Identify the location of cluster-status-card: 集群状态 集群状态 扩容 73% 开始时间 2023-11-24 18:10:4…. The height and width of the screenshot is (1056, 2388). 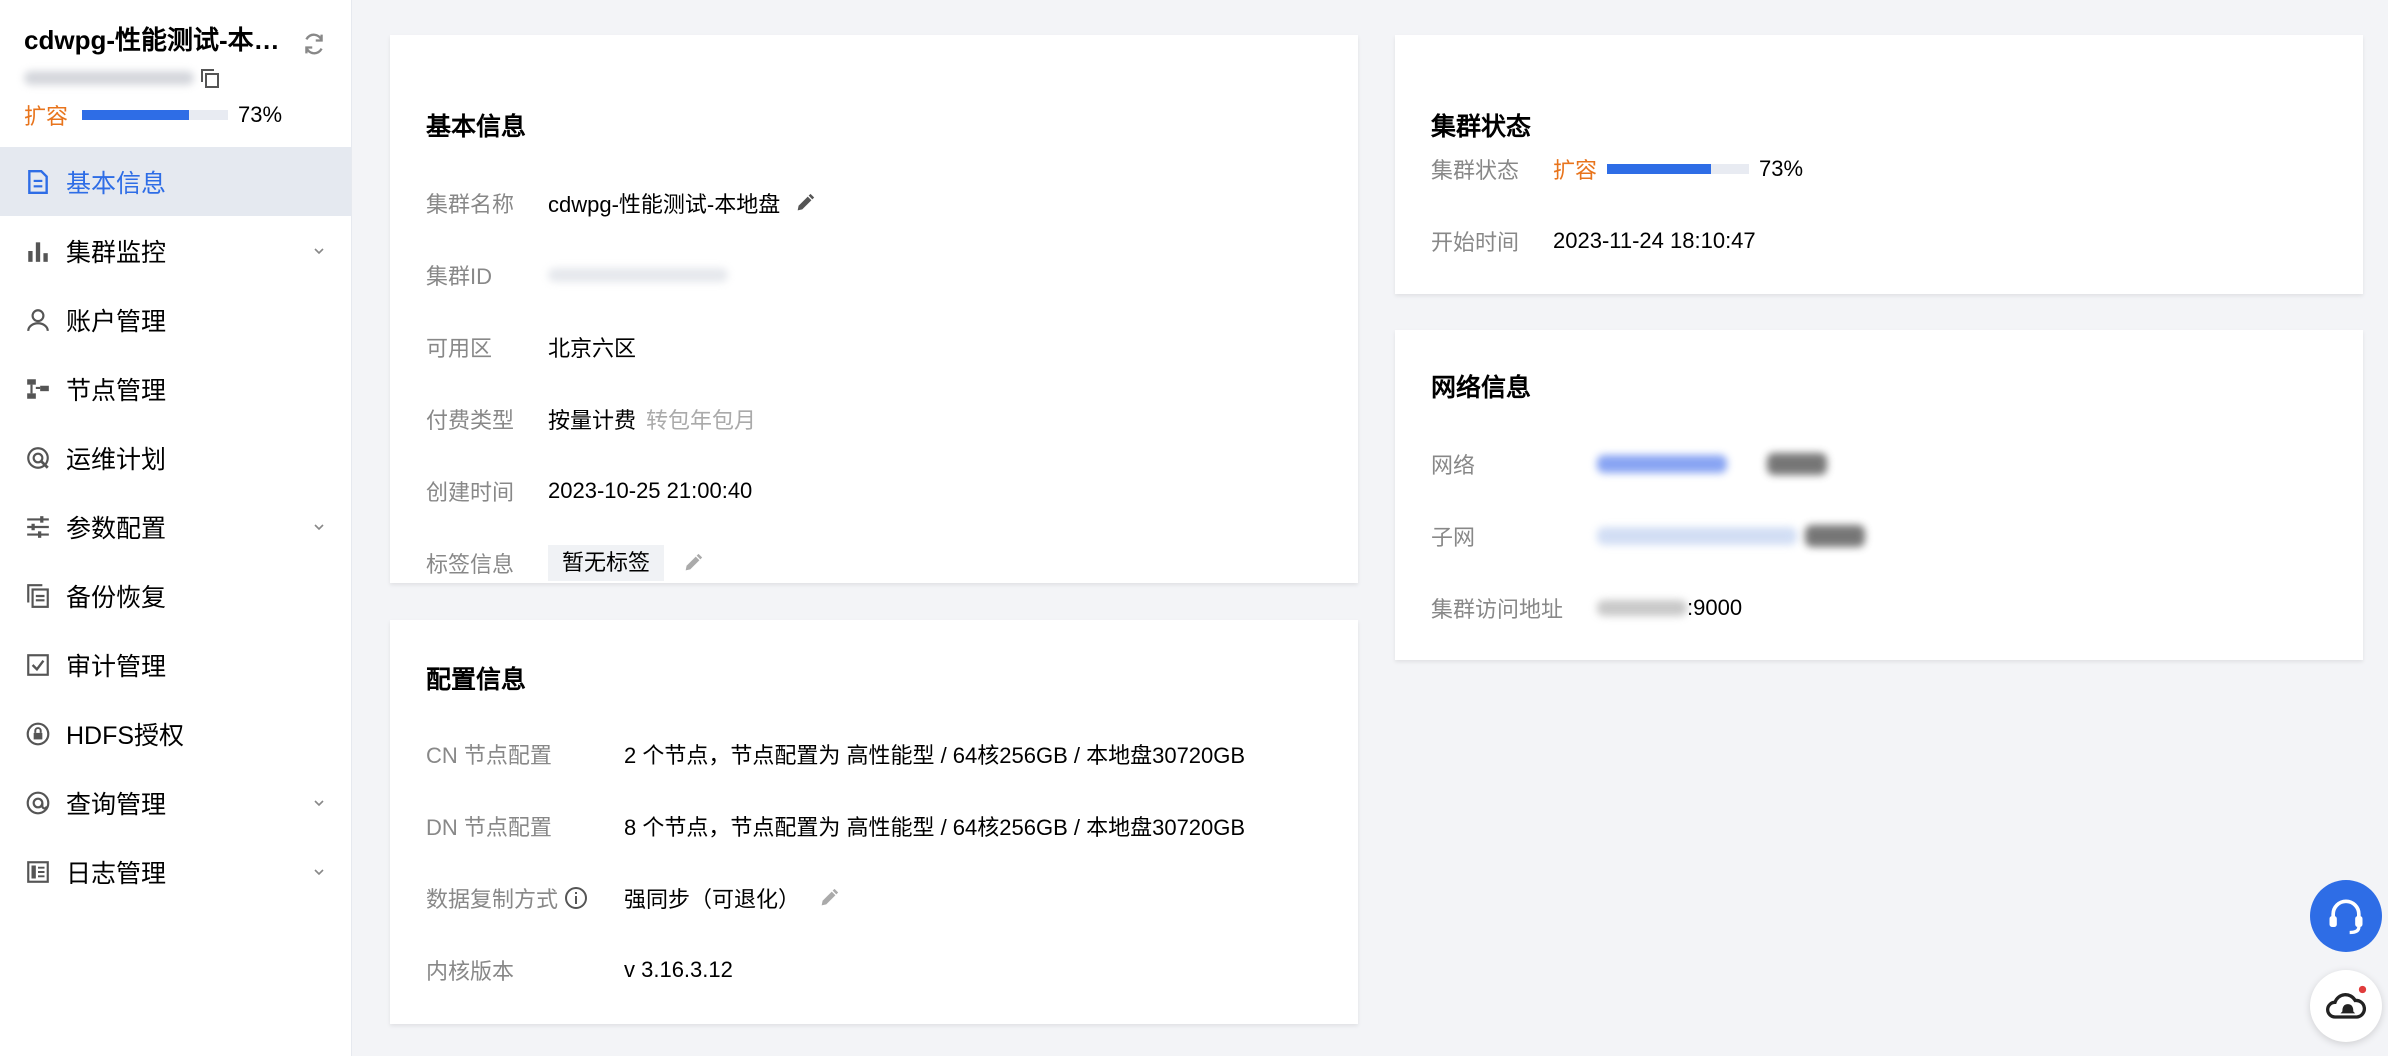
(1879, 164).